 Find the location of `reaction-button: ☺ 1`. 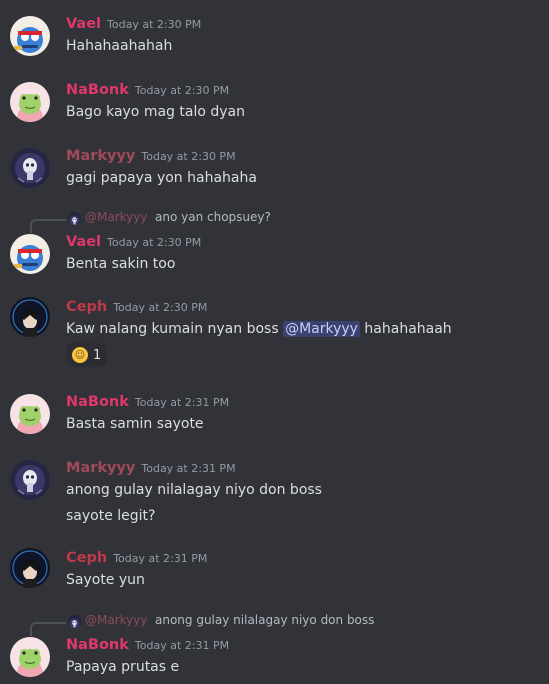

reaction-button: ☺ 1 is located at coordinates (87, 355).